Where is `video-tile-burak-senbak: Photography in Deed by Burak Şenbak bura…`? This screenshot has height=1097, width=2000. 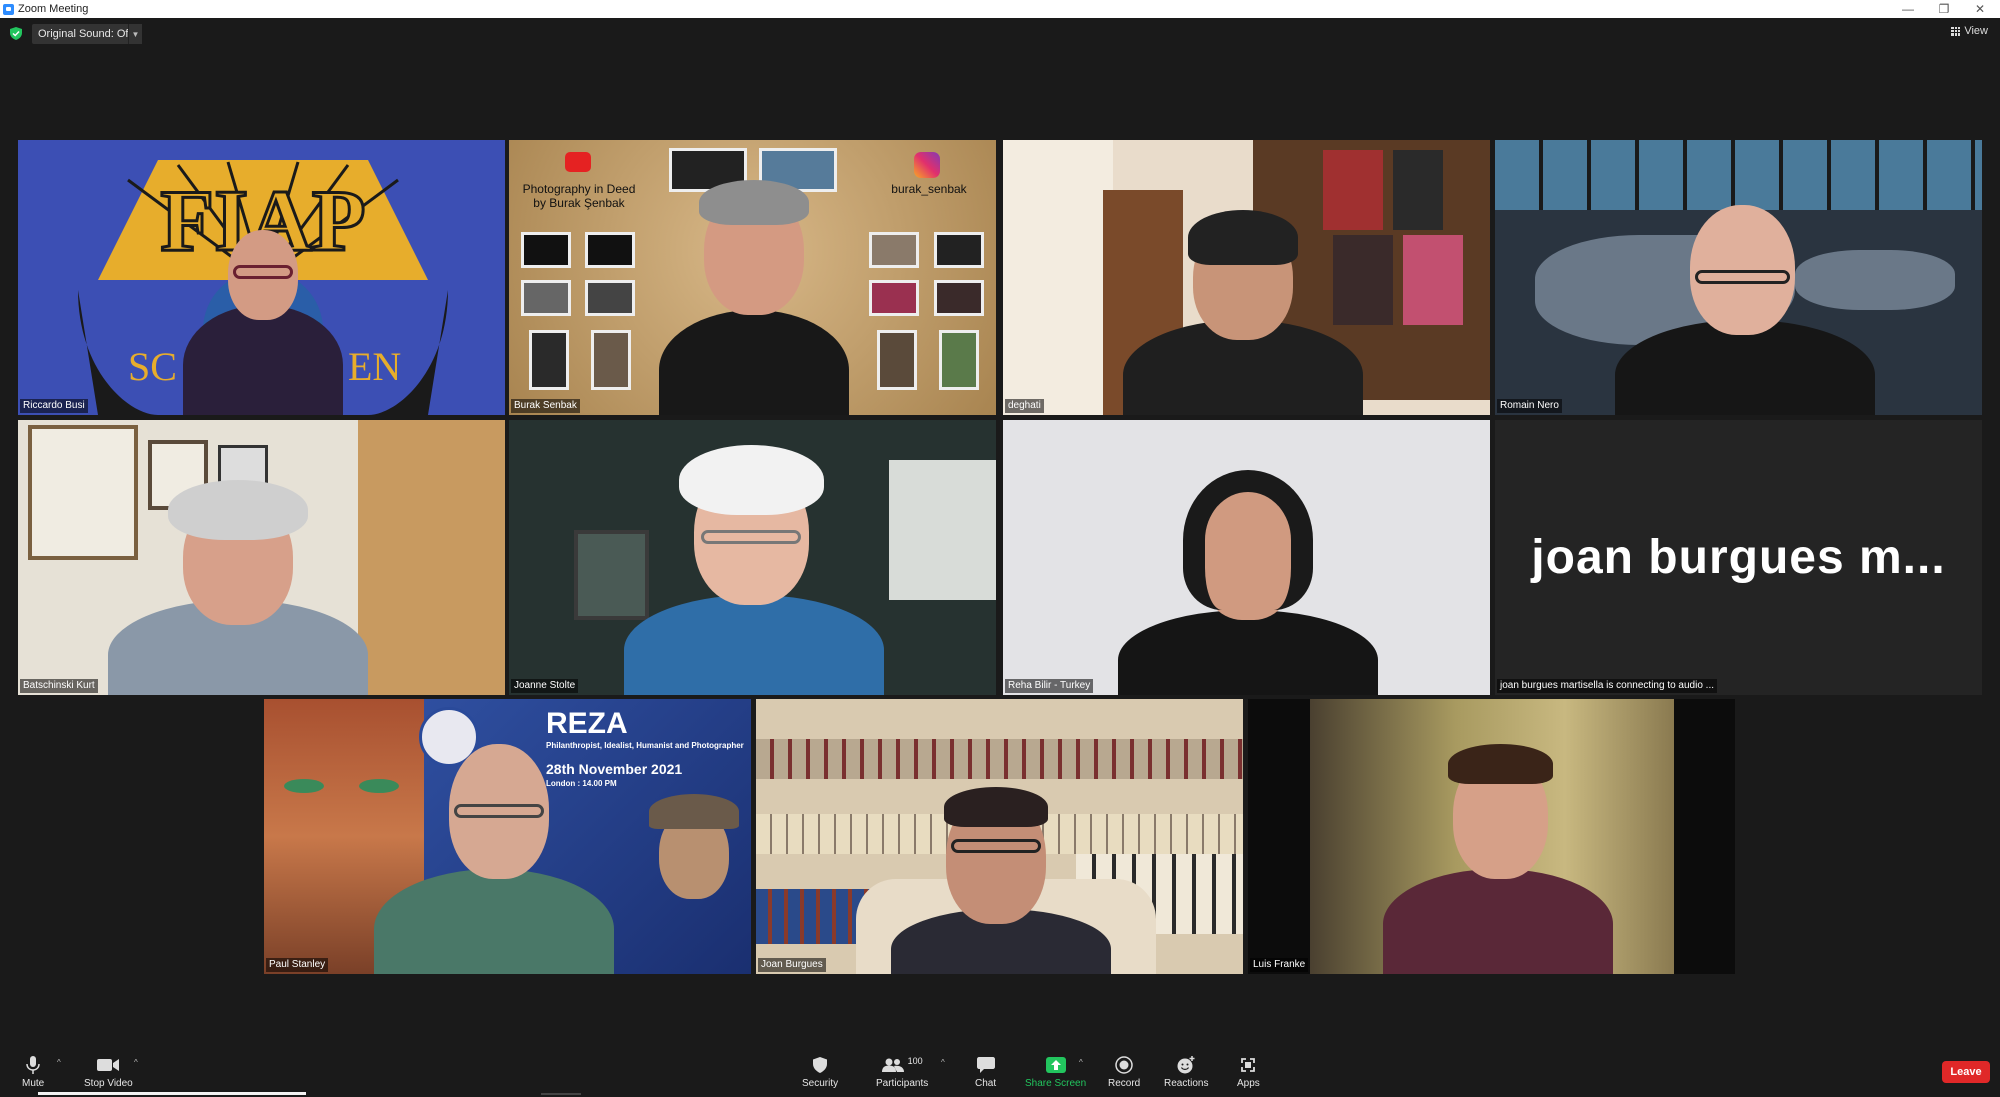 video-tile-burak-senbak: Photography in Deed by Burak Şenbak bura… is located at coordinates (752, 277).